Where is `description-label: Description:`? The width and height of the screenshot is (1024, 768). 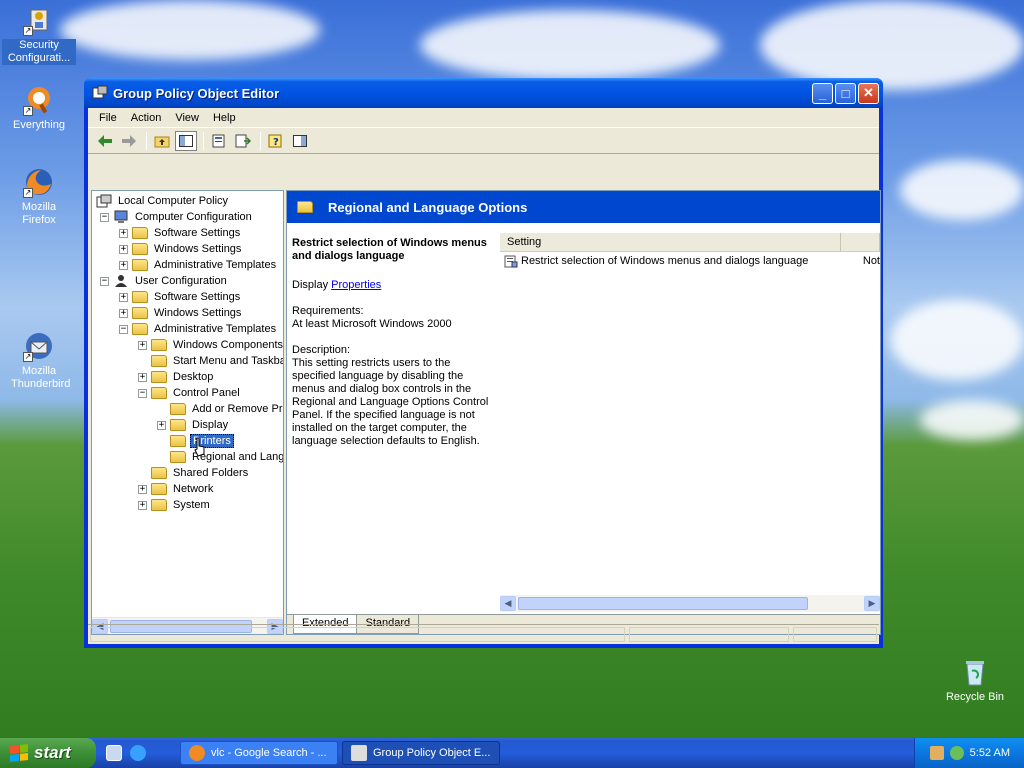
description-label: Description: is located at coordinates (321, 350).